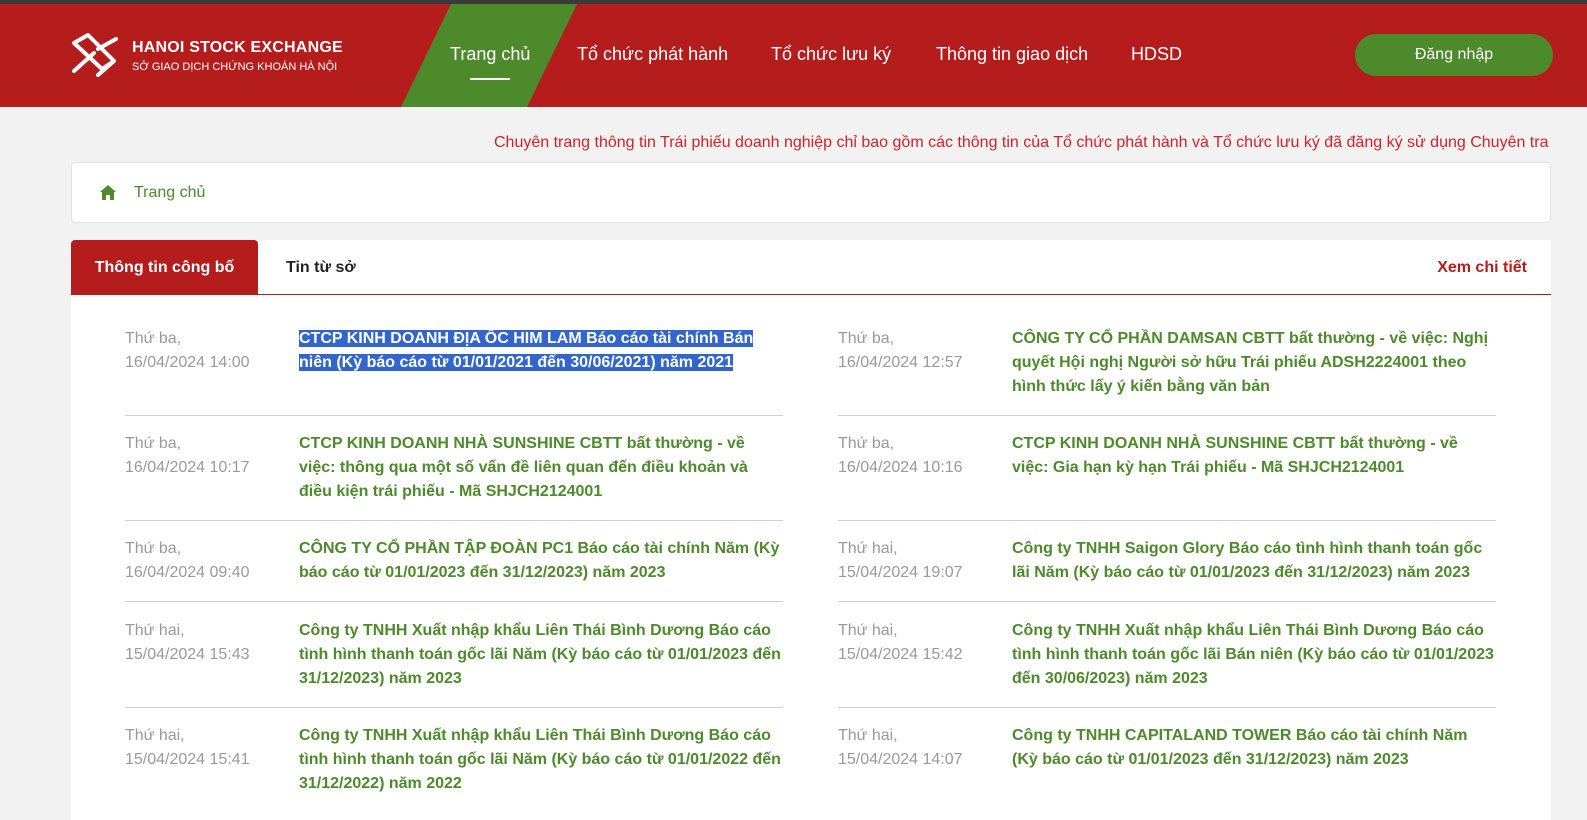  What do you see at coordinates (205, 748) in the screenshot?
I see `news-date: Thứ hai, 15/04/2024 15:41` at bounding box center [205, 748].